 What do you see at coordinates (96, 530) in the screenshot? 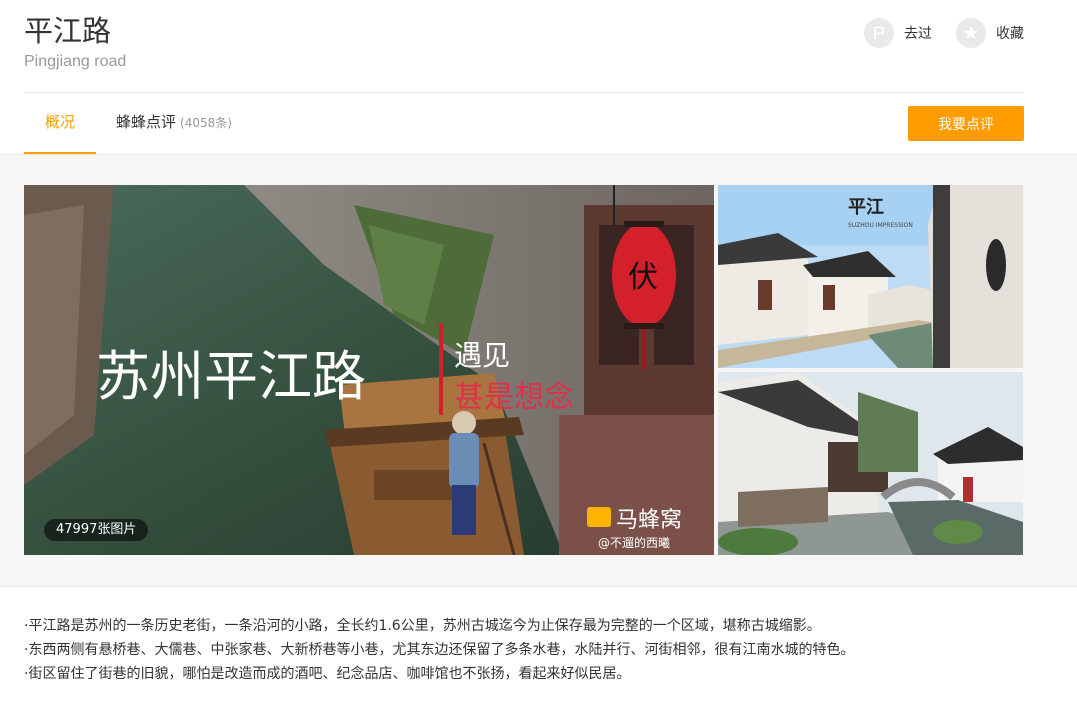
I see `photo-count-badge: 47997张图片` at bounding box center [96, 530].